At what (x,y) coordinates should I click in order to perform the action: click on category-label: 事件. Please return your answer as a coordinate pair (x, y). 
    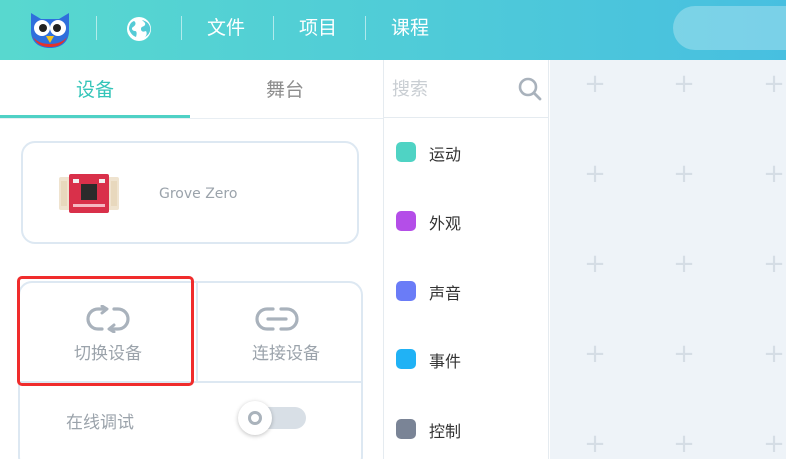
    Looking at the image, I should click on (445, 361).